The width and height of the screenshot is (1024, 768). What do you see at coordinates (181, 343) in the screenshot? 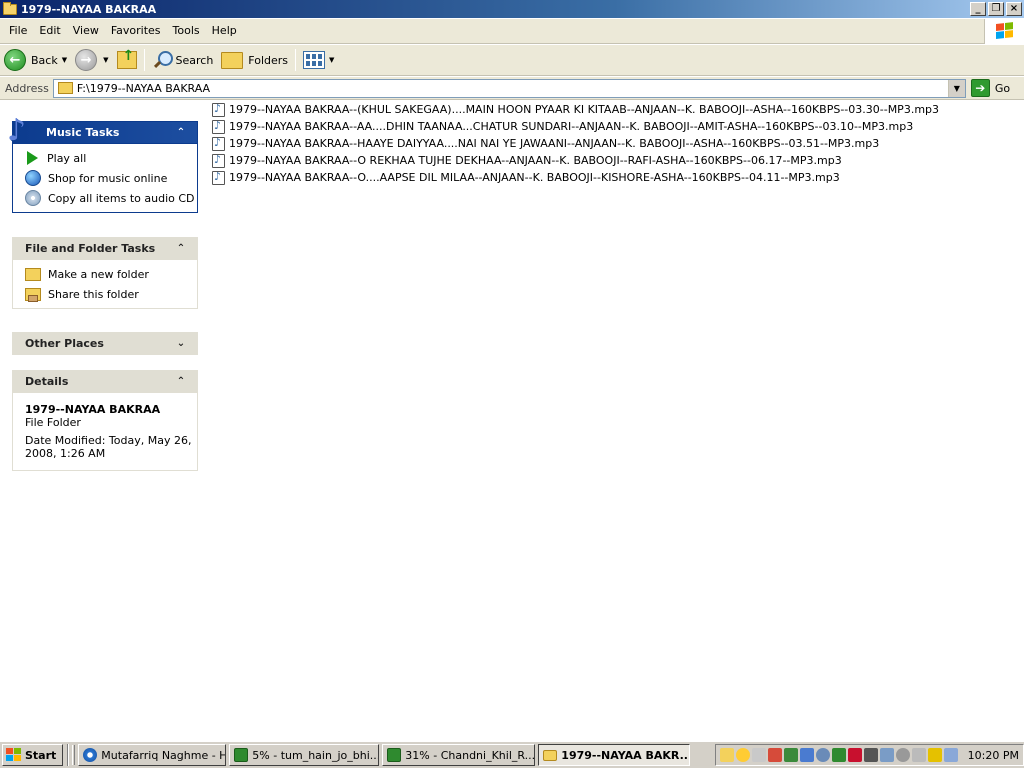
I see `expand-chevron-icon: ⌄` at bounding box center [181, 343].